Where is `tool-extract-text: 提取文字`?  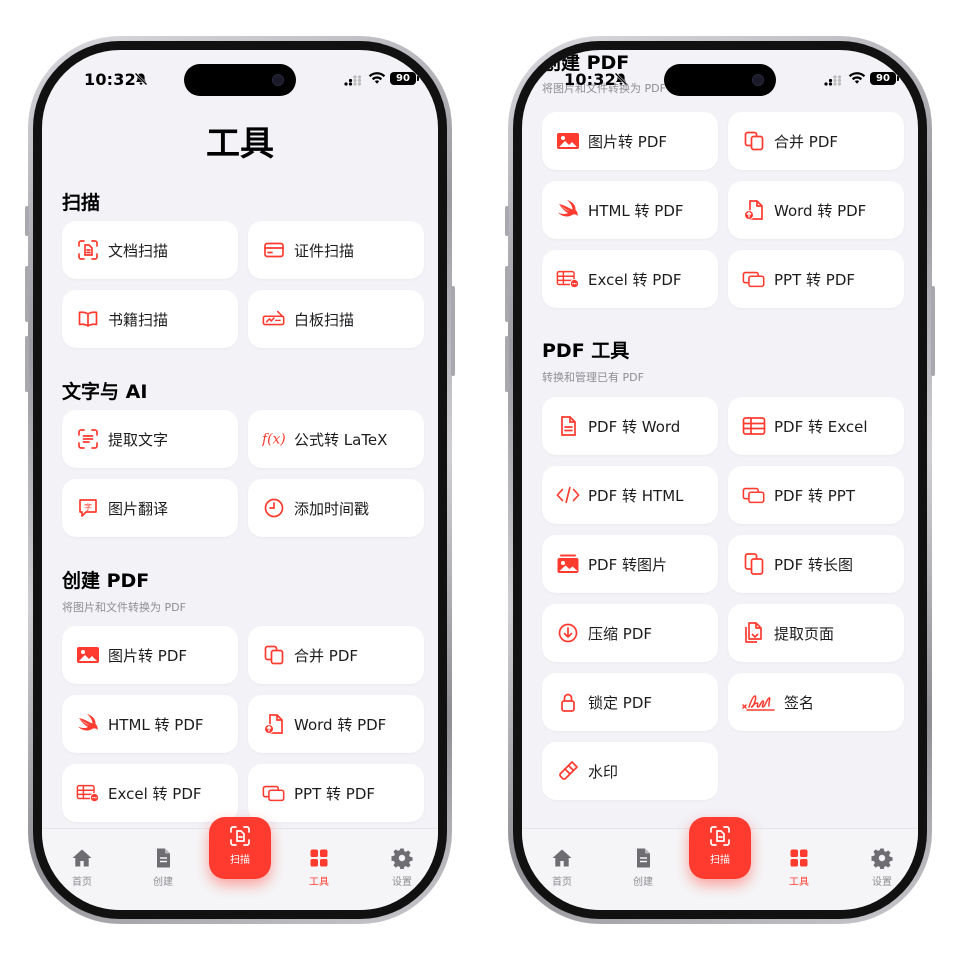 tool-extract-text: 提取文字 is located at coordinates (150, 439).